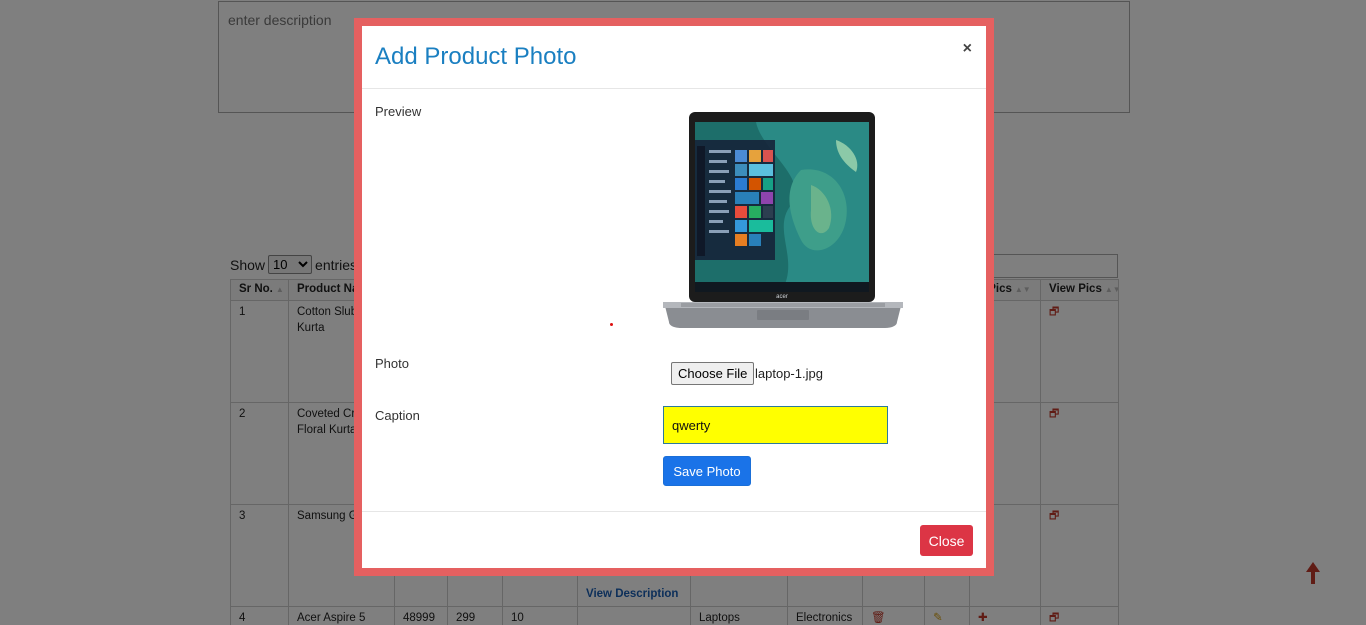  I want to click on laptop-preview-image: acer, so click(783, 220).